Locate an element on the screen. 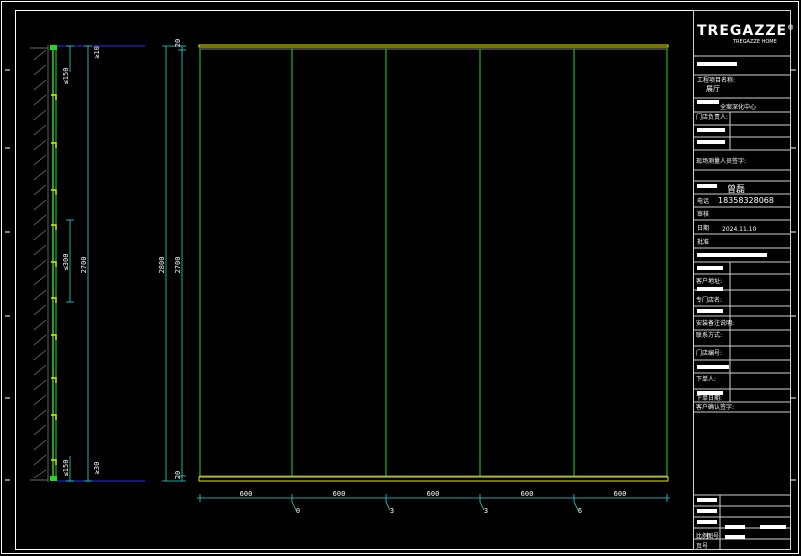  order-date-label: 下单日期: is located at coordinates (709, 398).